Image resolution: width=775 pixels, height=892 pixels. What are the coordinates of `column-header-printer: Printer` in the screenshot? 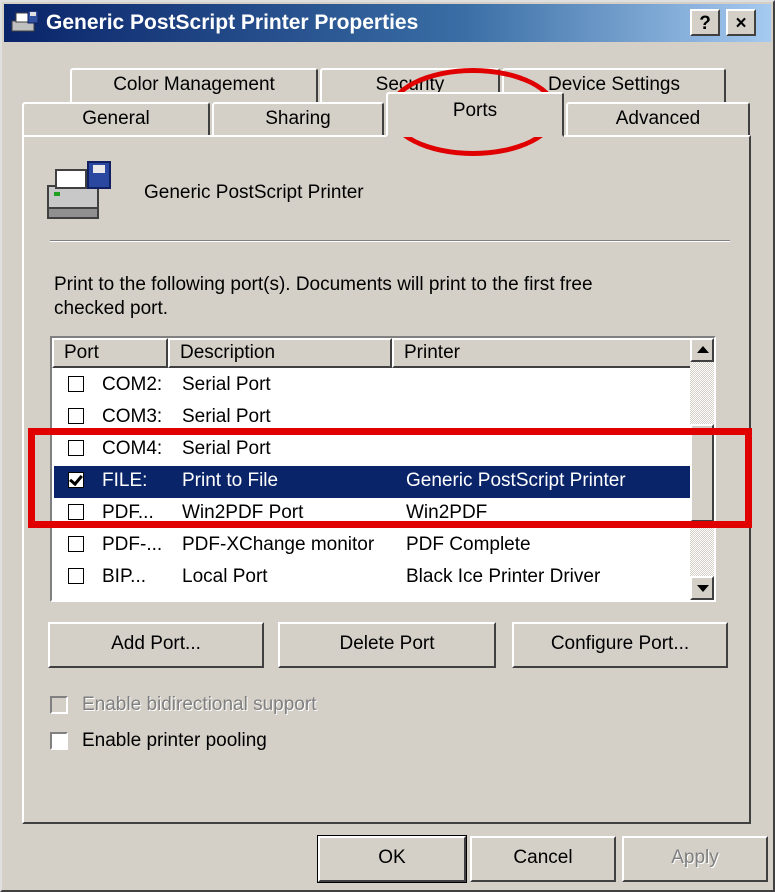 It's located at (542, 353).